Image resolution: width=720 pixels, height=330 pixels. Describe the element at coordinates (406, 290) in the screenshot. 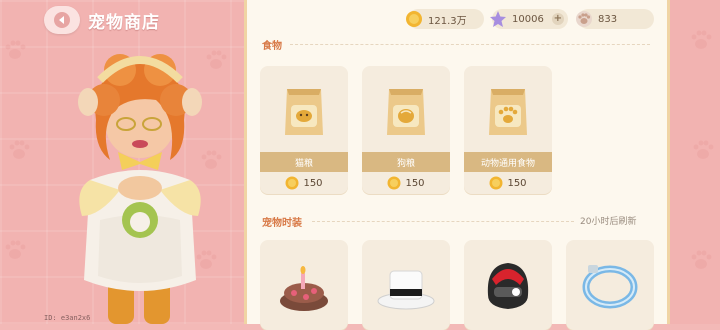

I see `white-top-hat-icon` at that location.